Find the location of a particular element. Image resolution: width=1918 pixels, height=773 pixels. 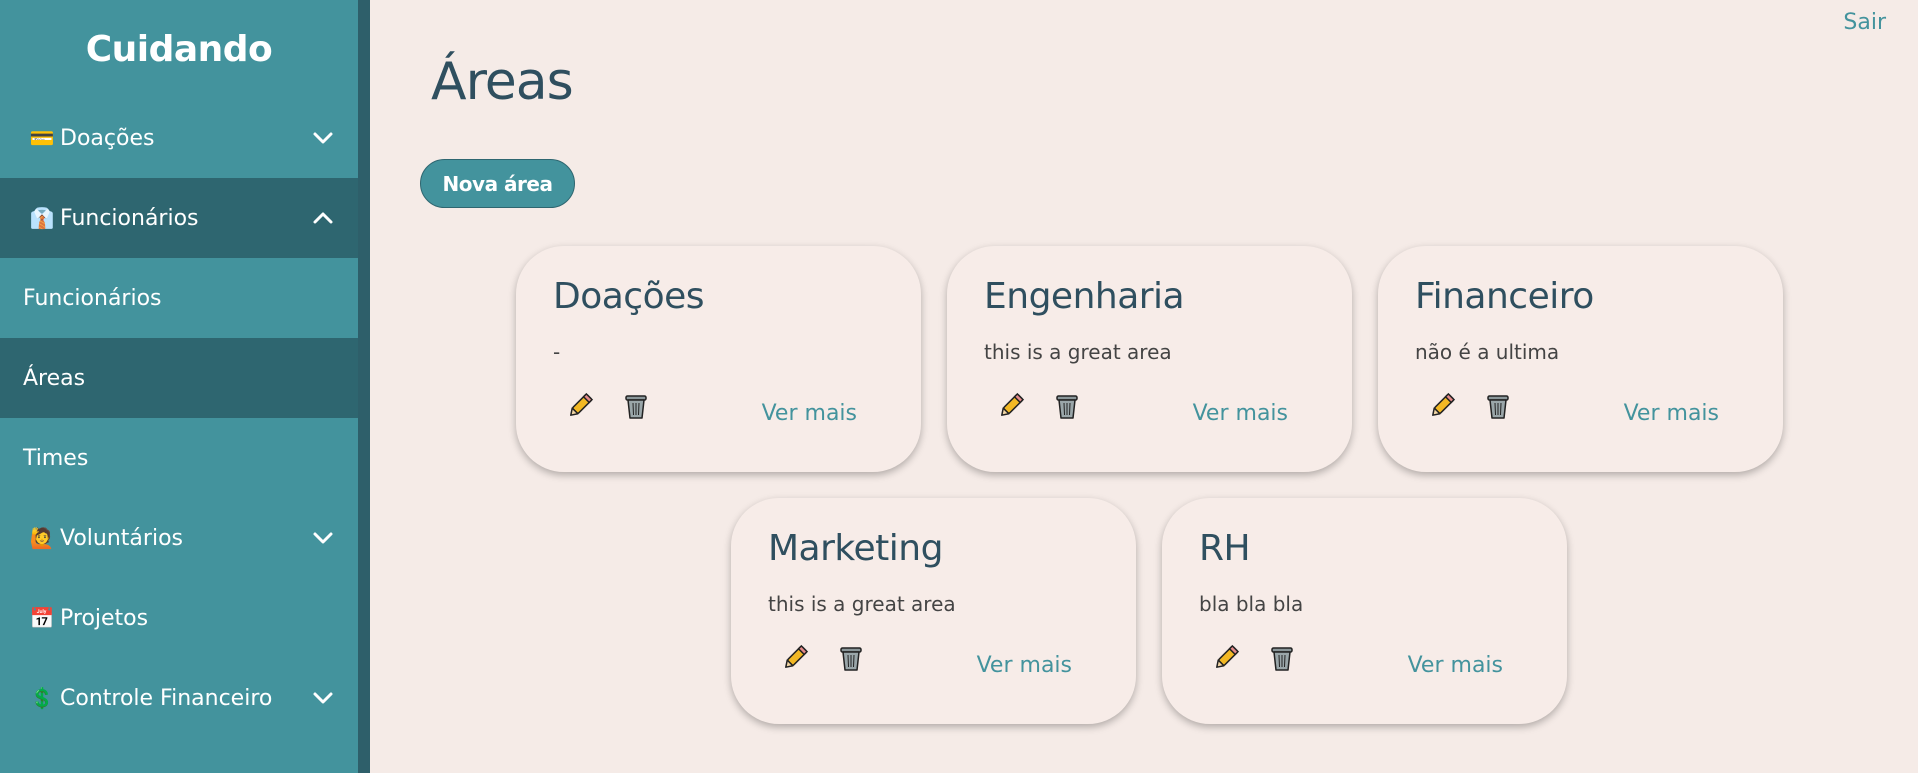

sidebar-item-controle-financeiro: 💲 Controle Financeiro is located at coordinates (179, 698).